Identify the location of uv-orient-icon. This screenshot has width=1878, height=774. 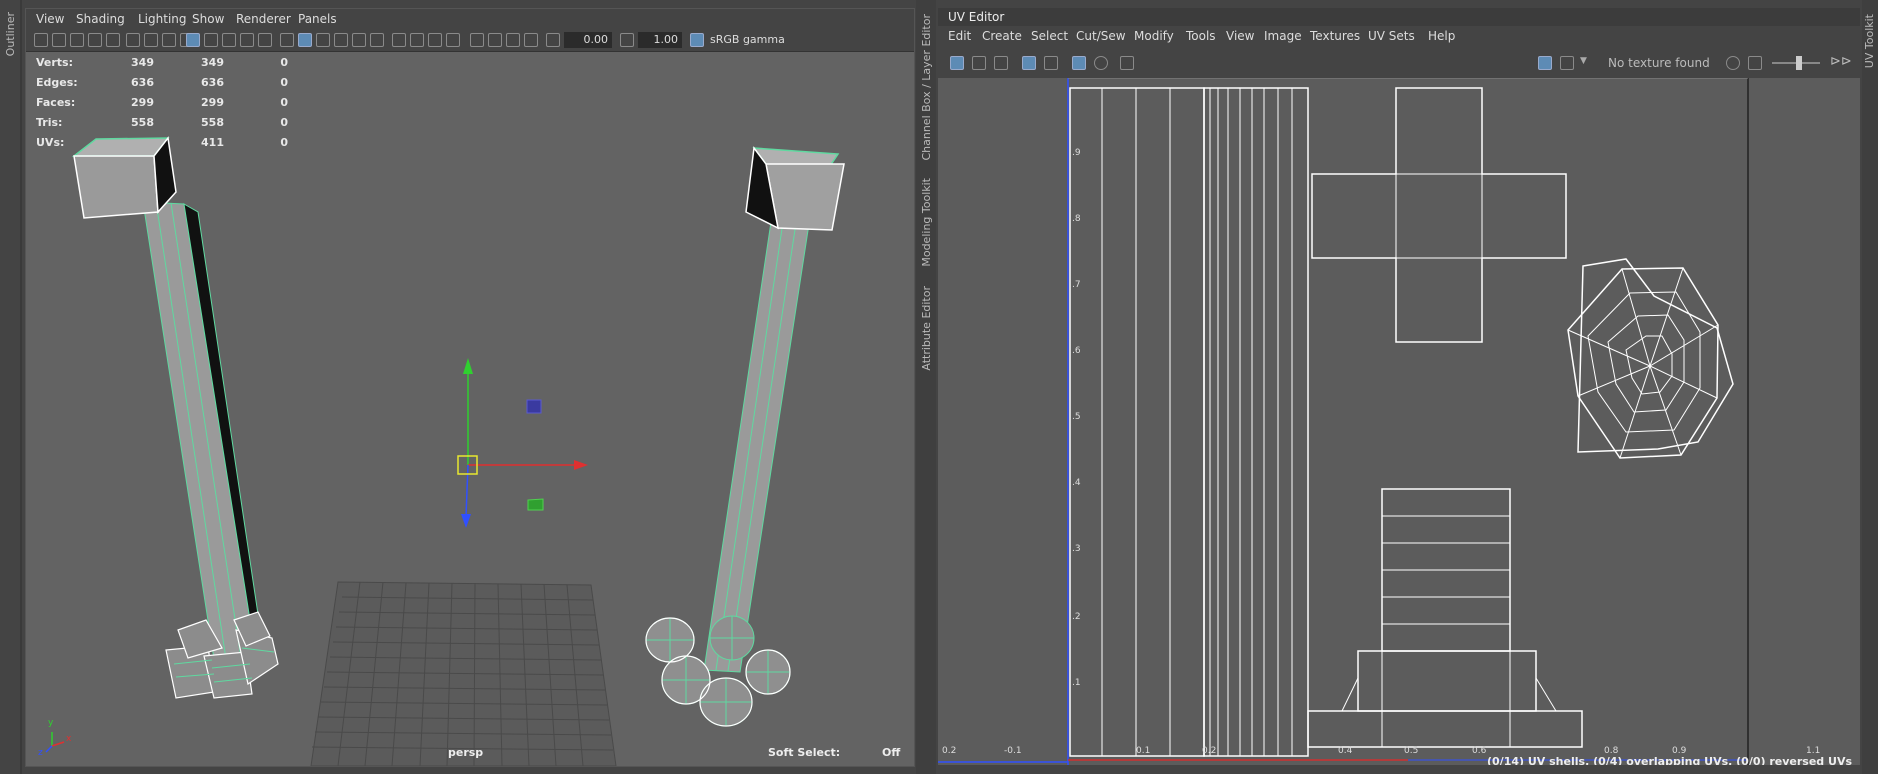
(1001, 63).